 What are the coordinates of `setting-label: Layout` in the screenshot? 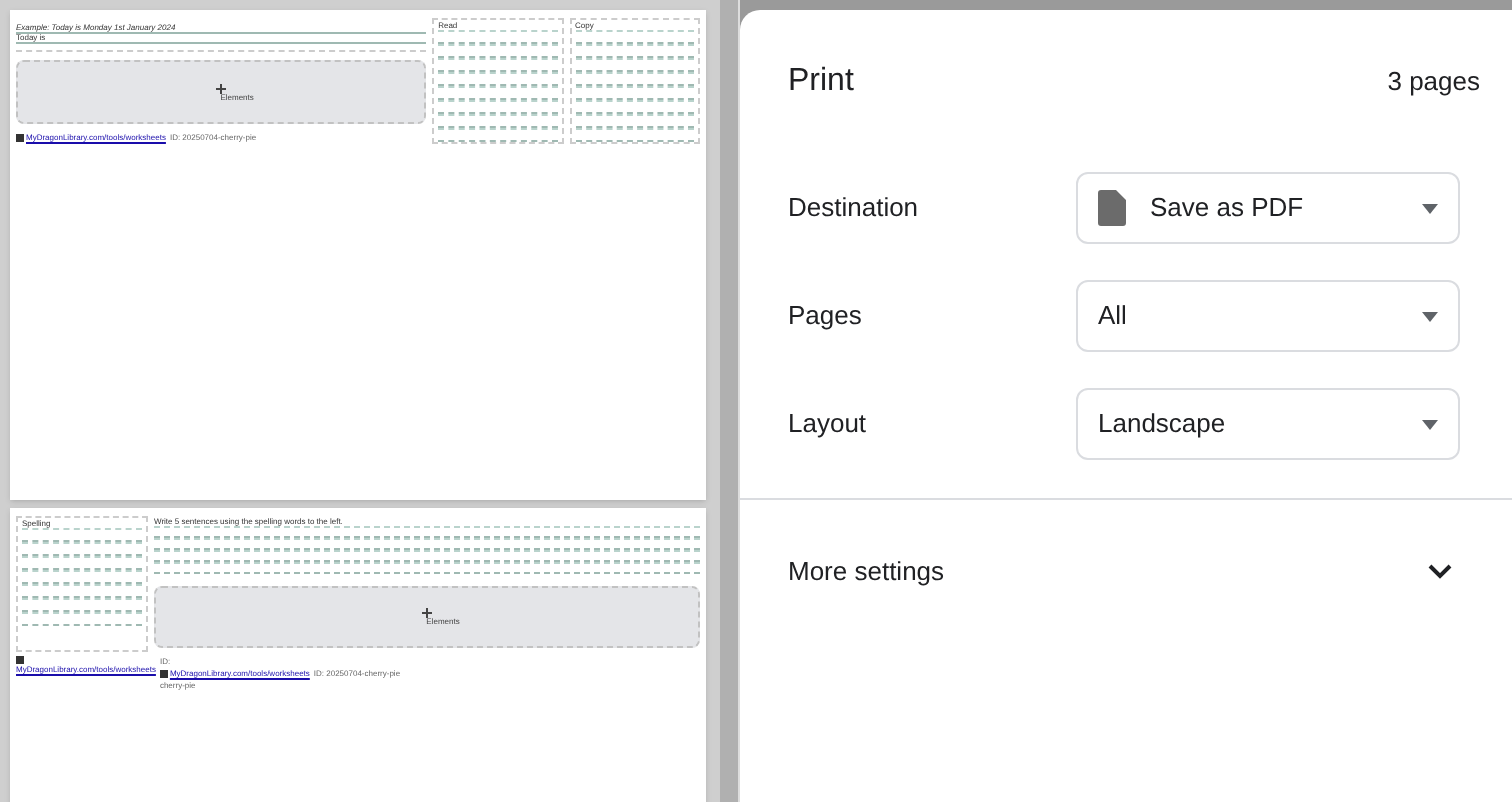 It's located at (828, 424).